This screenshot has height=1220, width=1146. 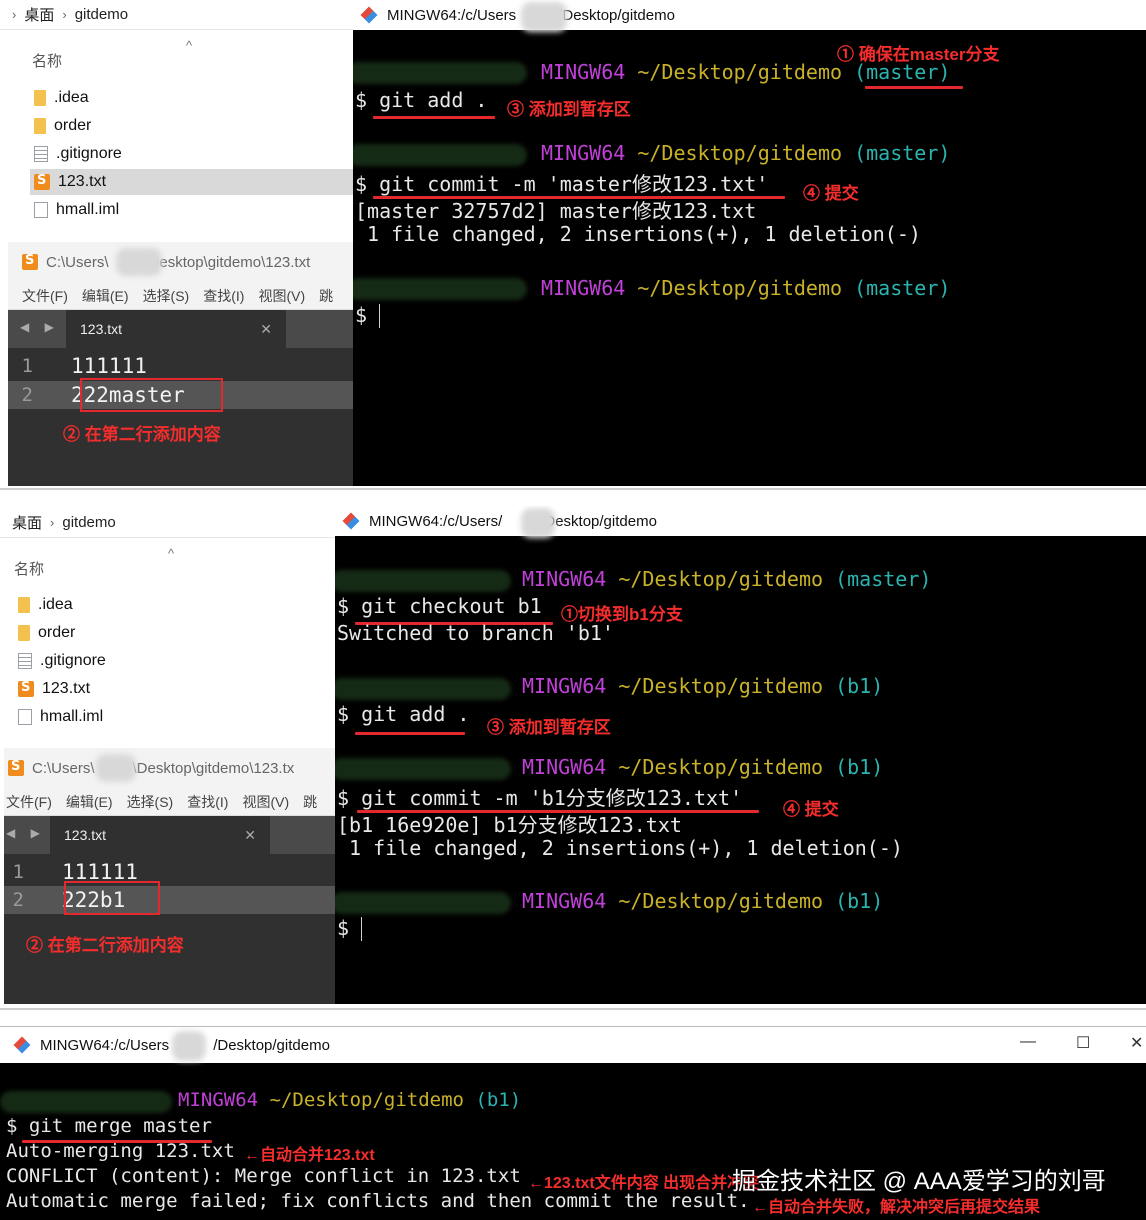 What do you see at coordinates (831, 193) in the screenshot?
I see `annotation-note: ④ 提交` at bounding box center [831, 193].